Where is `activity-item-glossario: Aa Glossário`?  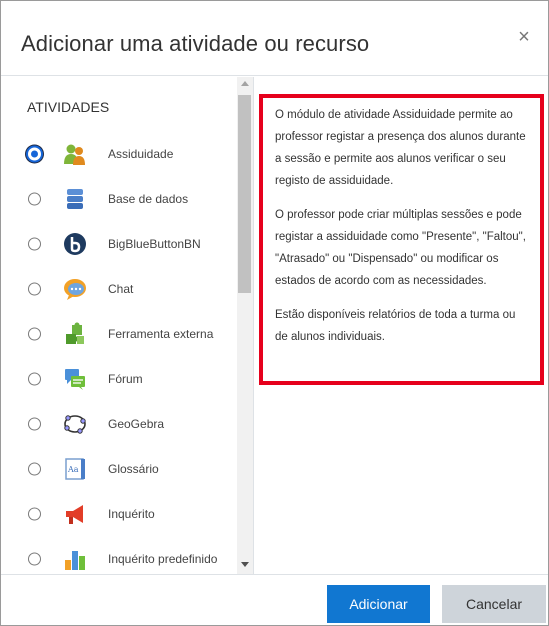
activity-item-glossario: Aa Glossário is located at coordinates (119, 468).